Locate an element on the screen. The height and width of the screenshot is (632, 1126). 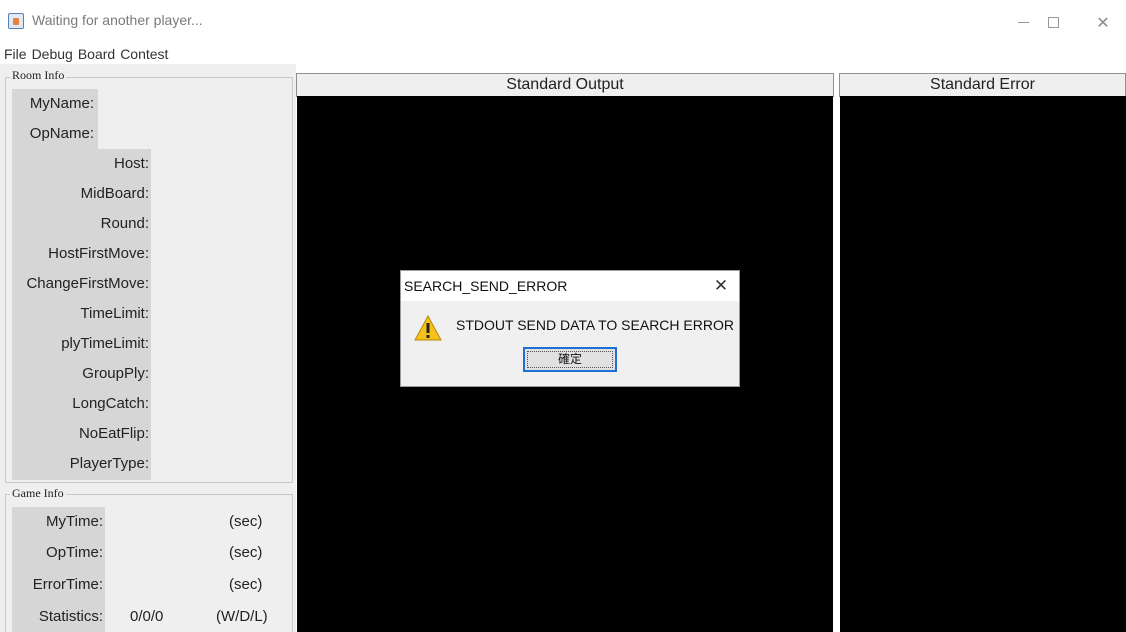
maximize-button is located at coordinates (1053, 22).